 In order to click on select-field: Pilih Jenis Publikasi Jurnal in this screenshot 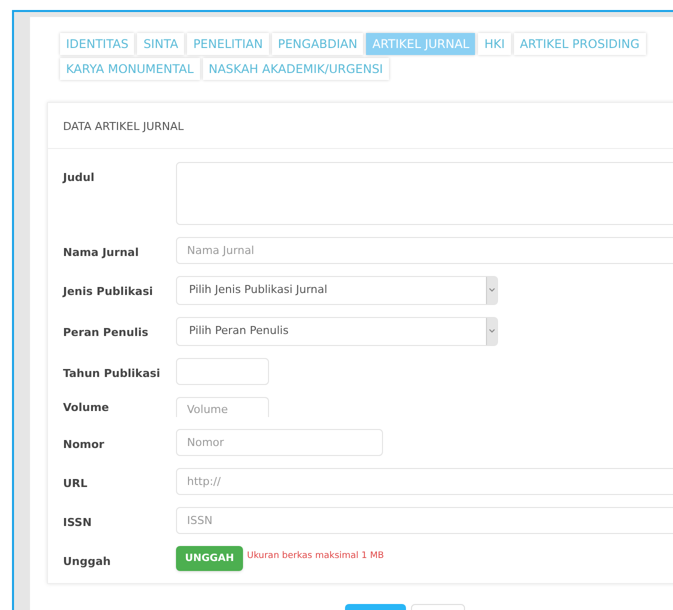, I will do `click(337, 290)`.